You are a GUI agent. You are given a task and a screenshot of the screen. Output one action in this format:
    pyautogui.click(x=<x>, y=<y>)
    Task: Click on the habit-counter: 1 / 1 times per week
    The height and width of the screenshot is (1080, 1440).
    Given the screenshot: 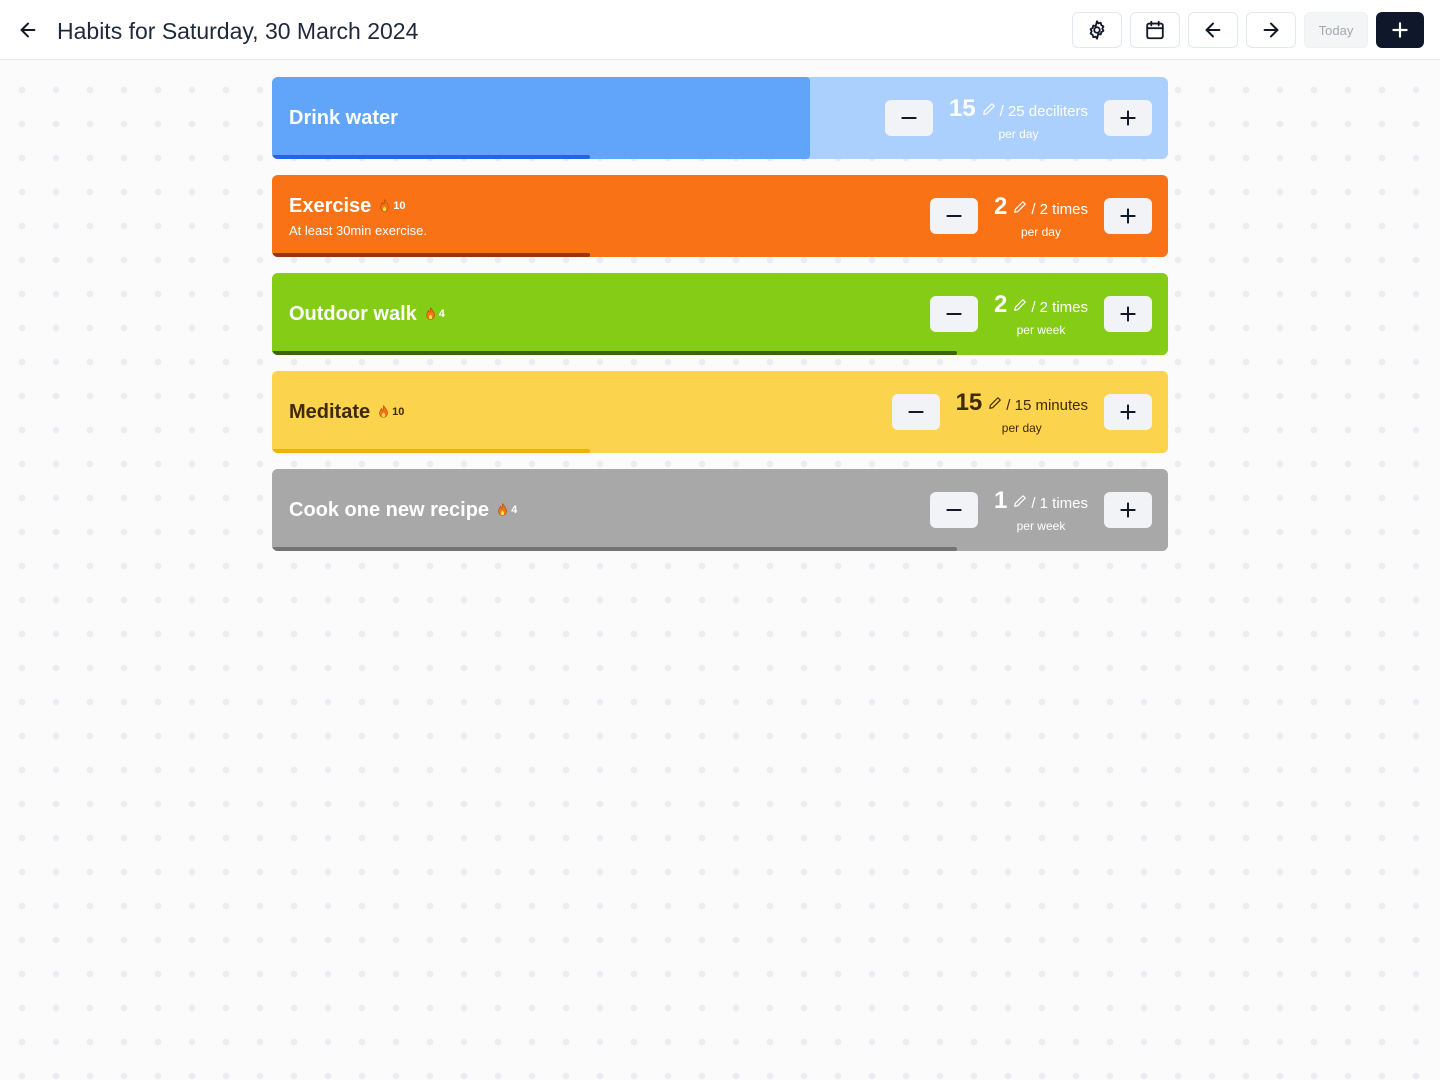 What is the action you would take?
    pyautogui.click(x=1040, y=510)
    